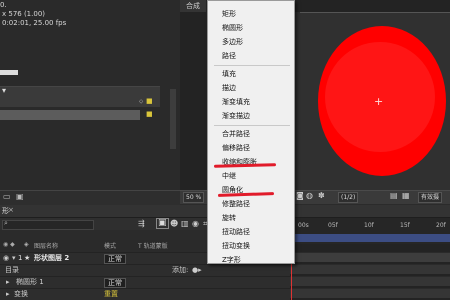 Image resolution: width=450 pixels, height=300 pixels. I want to click on column-mode: 模式, so click(110, 245).